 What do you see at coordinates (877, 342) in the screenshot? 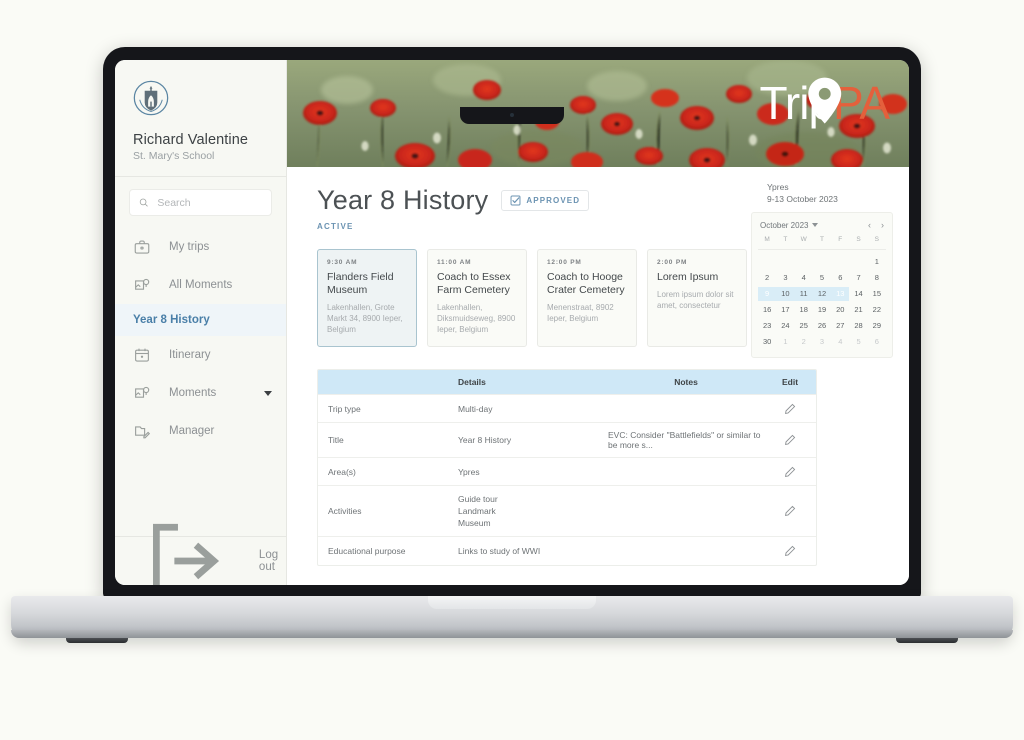
I see `calendar-day-next-month: 6` at bounding box center [877, 342].